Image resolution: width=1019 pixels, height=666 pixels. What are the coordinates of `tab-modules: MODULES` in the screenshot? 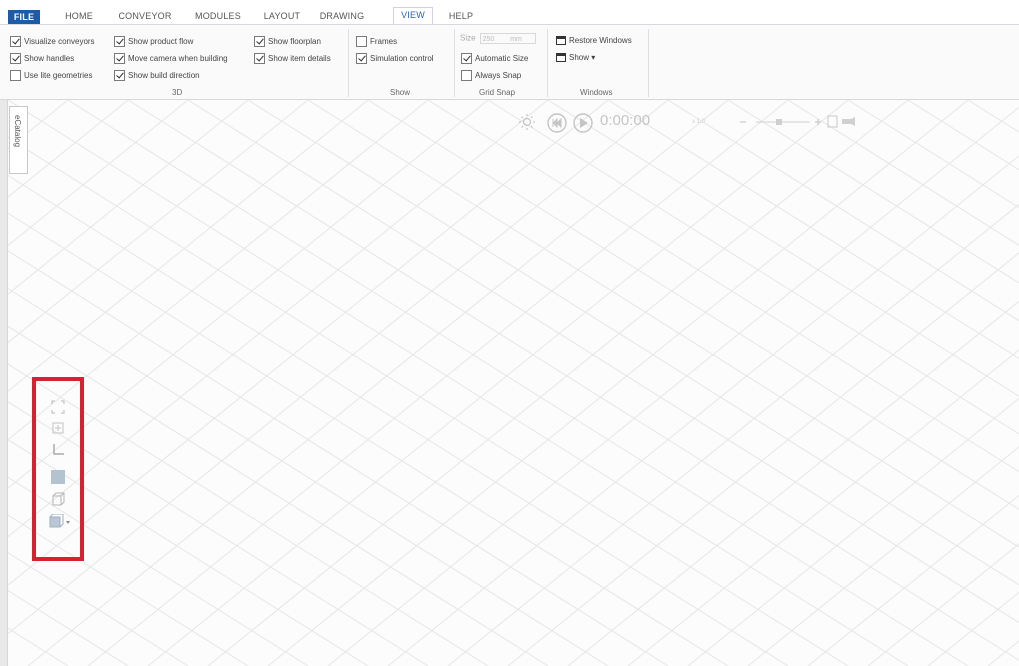 It's located at (218, 16).